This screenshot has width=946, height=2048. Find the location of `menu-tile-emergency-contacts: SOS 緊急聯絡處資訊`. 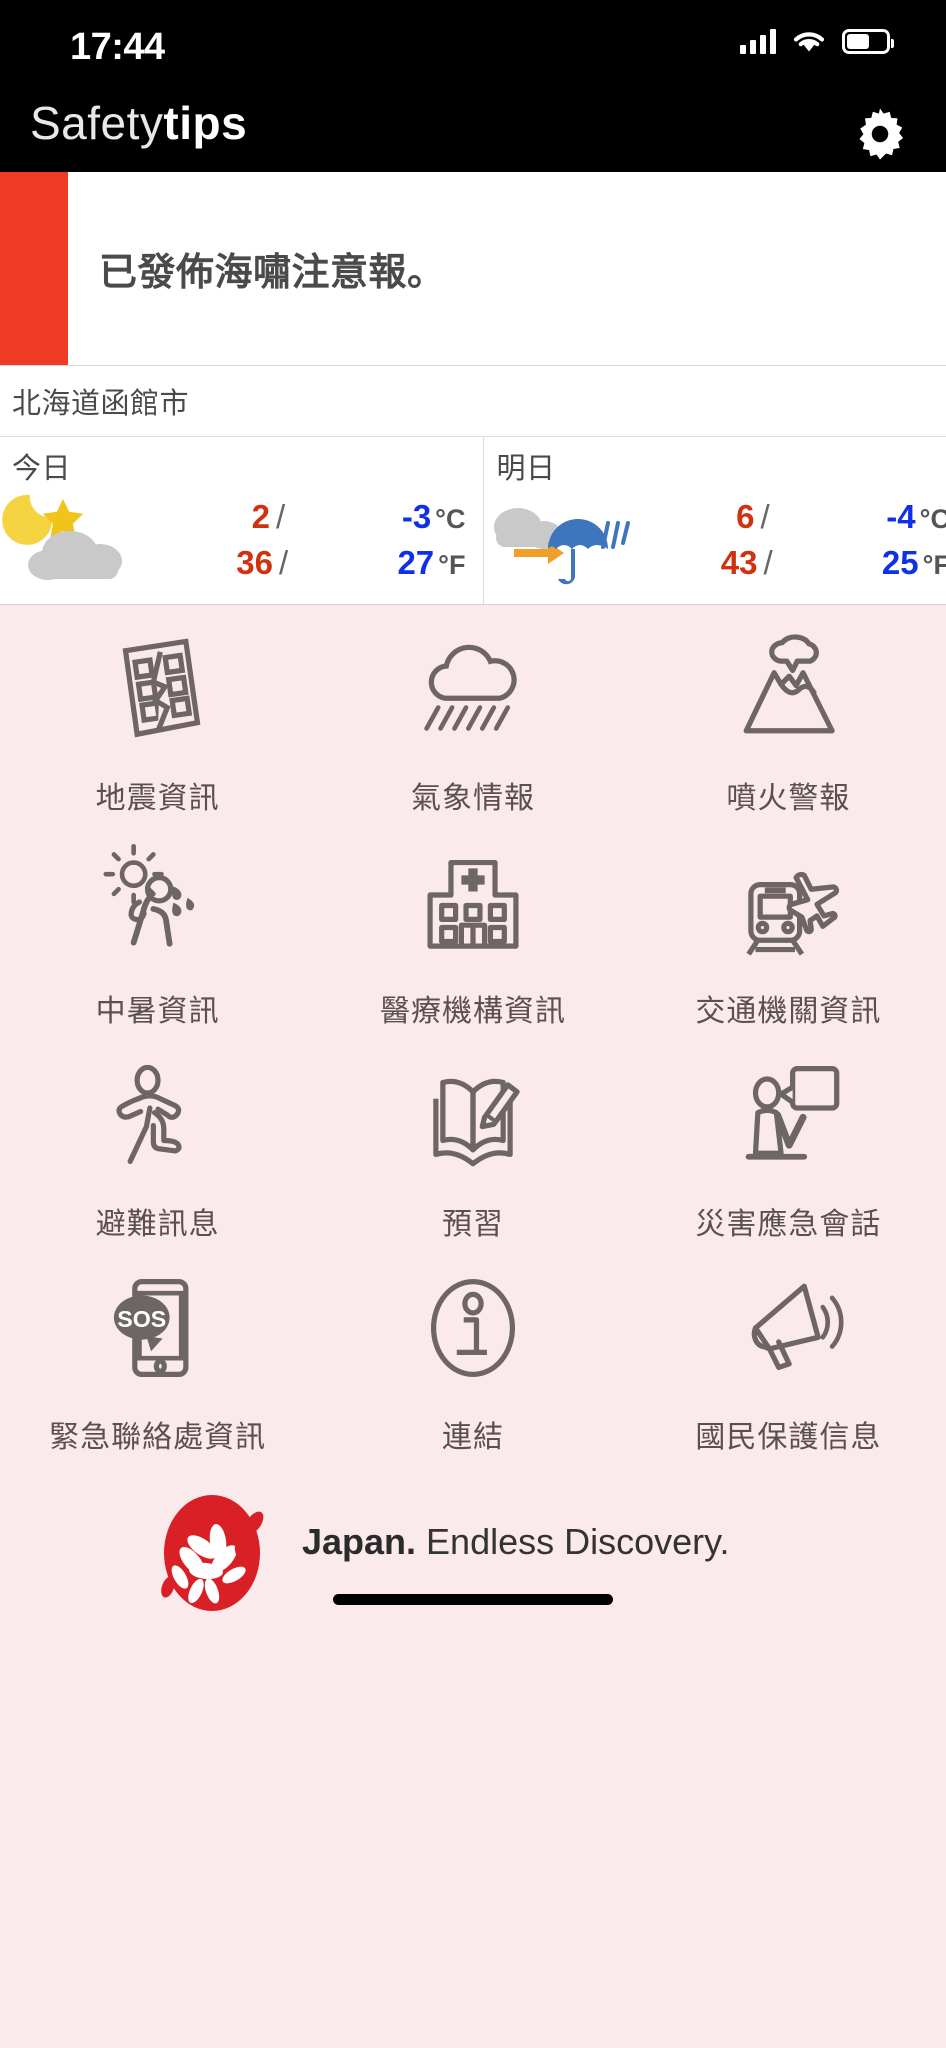

menu-tile-emergency-contacts: SOS 緊急聯絡處資訊 is located at coordinates (157, 1358).